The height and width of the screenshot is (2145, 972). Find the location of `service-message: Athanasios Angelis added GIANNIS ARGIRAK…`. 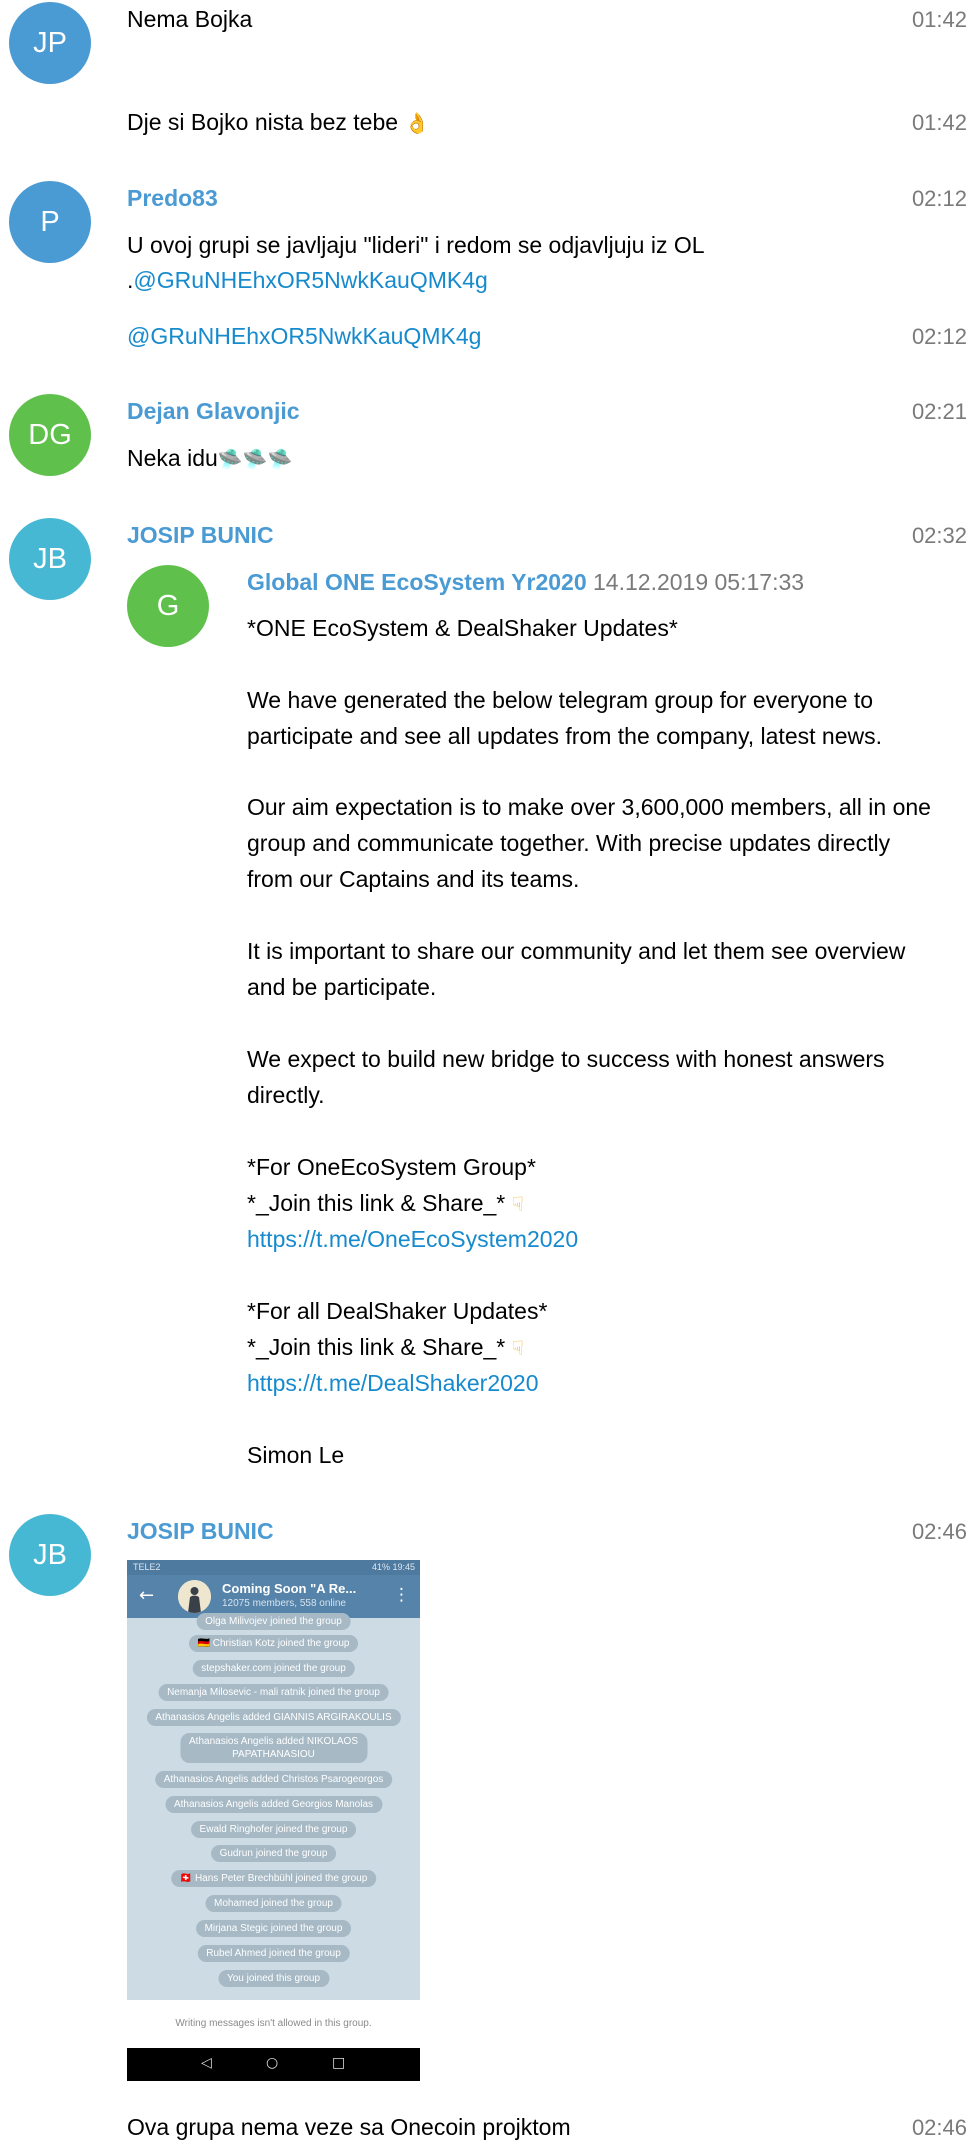

service-message: Athanasios Angelis added GIANNIS ARGIRAK… is located at coordinates (273, 1717).